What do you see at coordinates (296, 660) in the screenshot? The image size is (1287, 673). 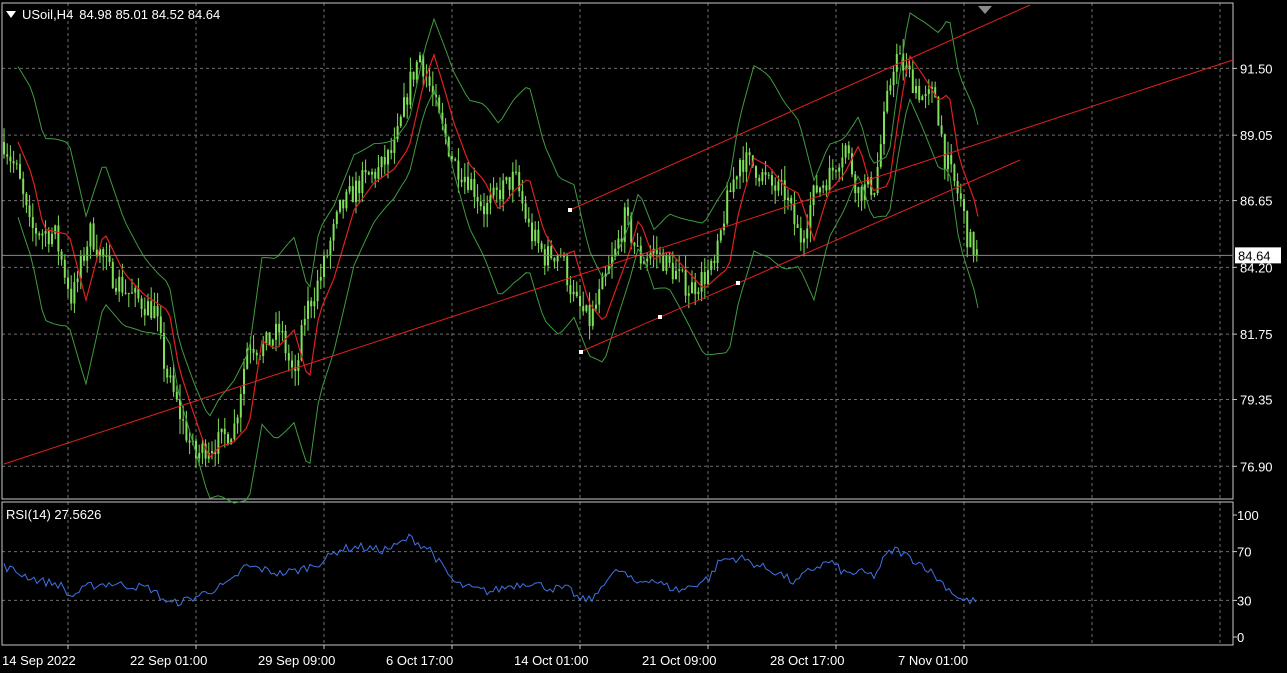 I see `time-tick-label: 29 Sep 09:00` at bounding box center [296, 660].